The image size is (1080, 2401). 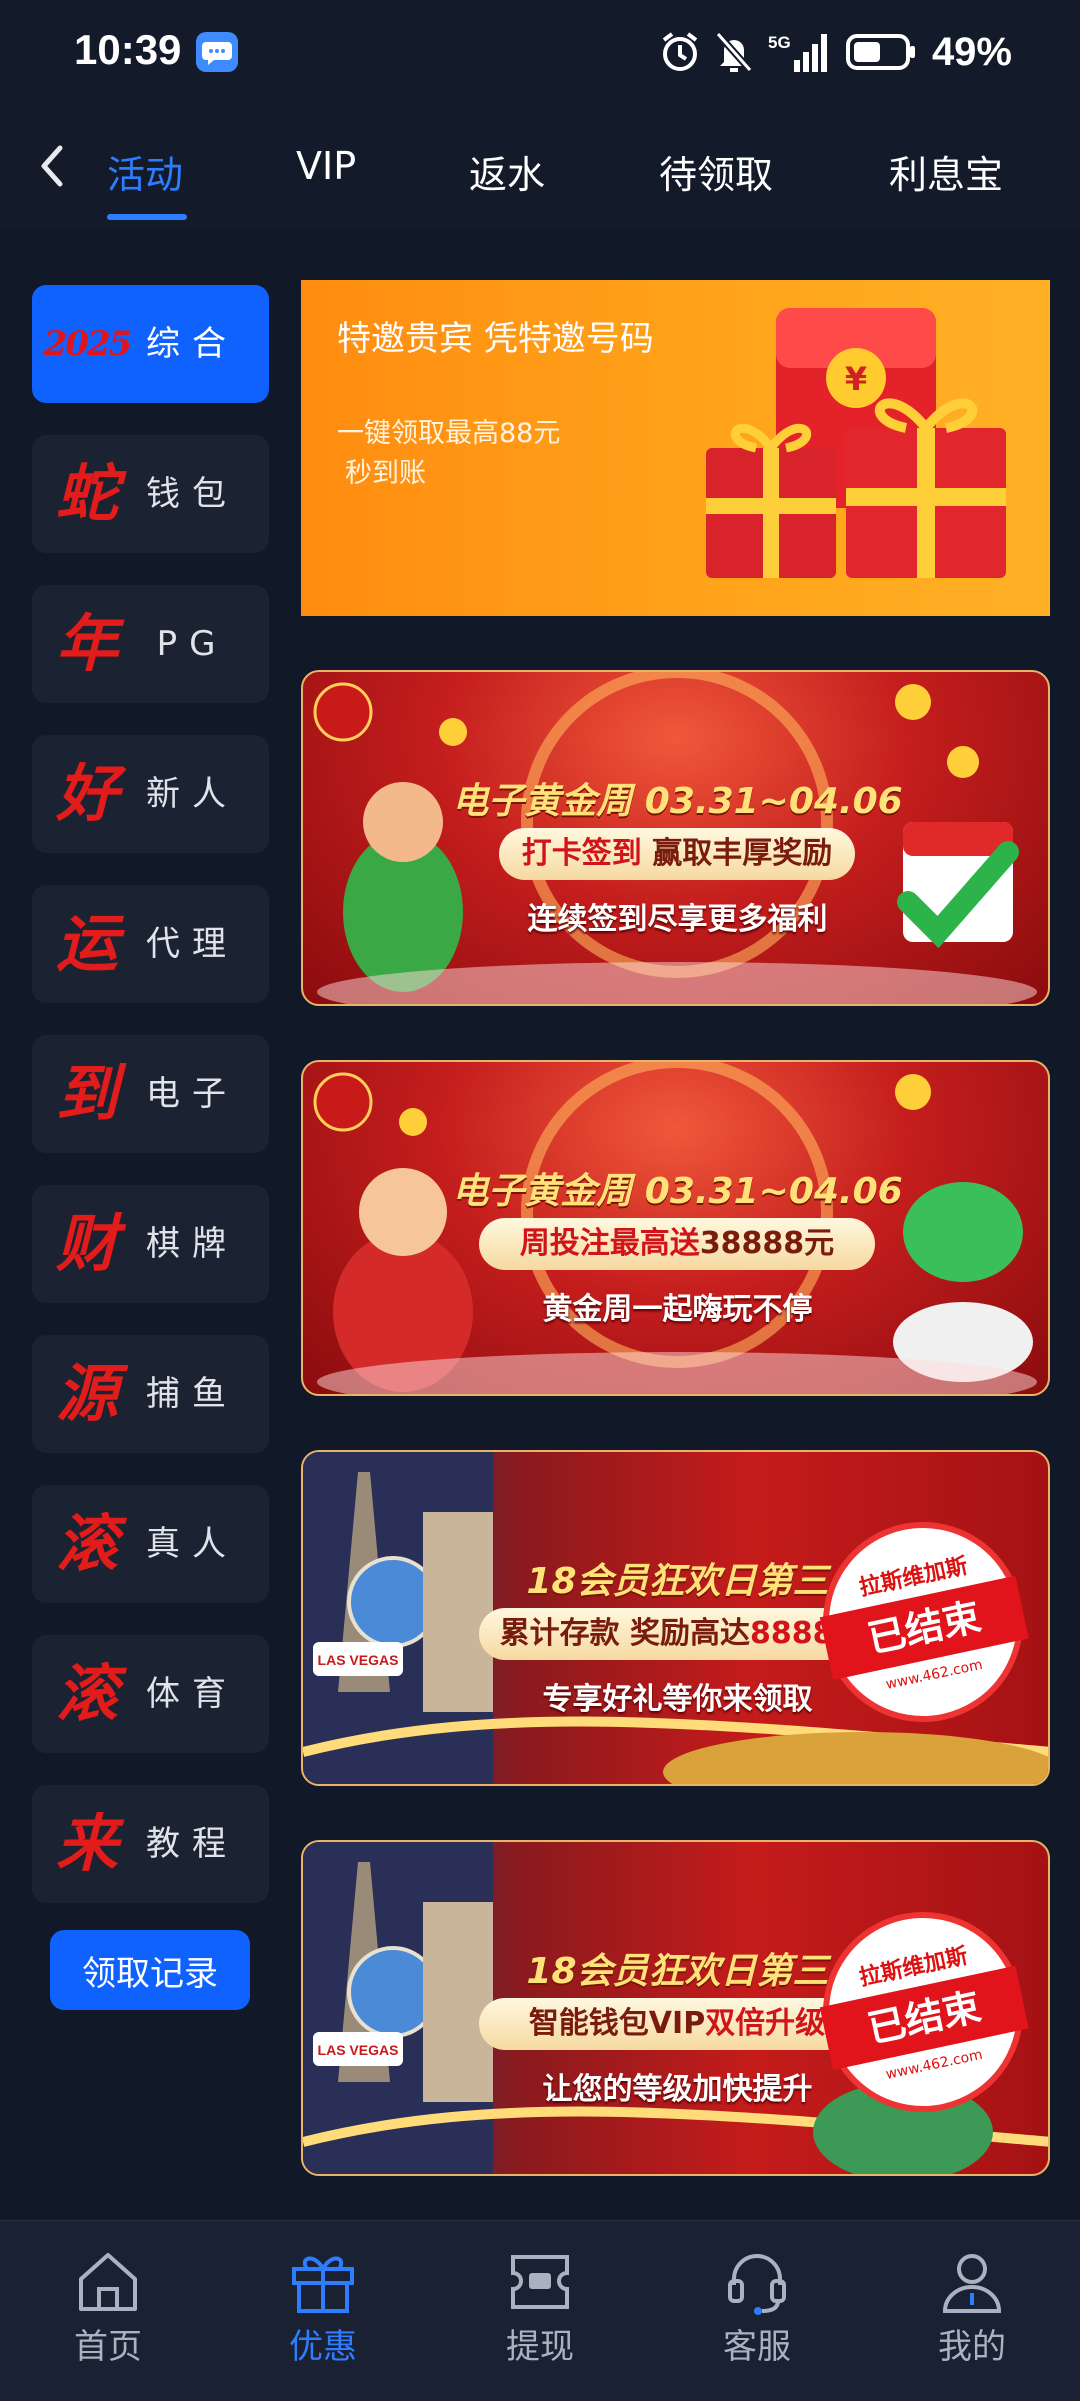 What do you see at coordinates (742, 853) in the screenshot?
I see `pill-text: 赢取丰厚奖励` at bounding box center [742, 853].